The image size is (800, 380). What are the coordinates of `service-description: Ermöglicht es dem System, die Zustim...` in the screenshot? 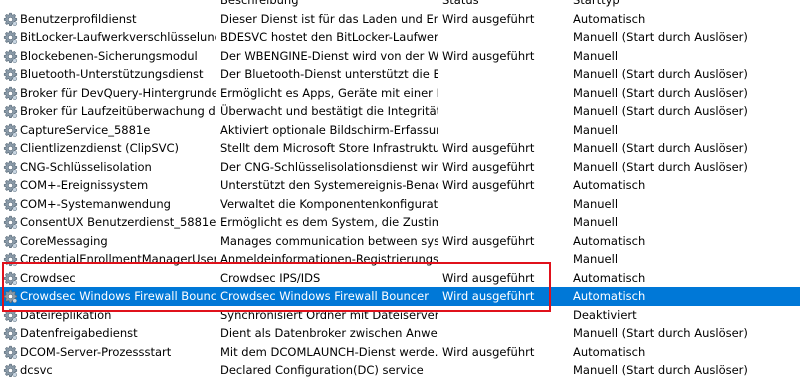 It's located at (329, 222).